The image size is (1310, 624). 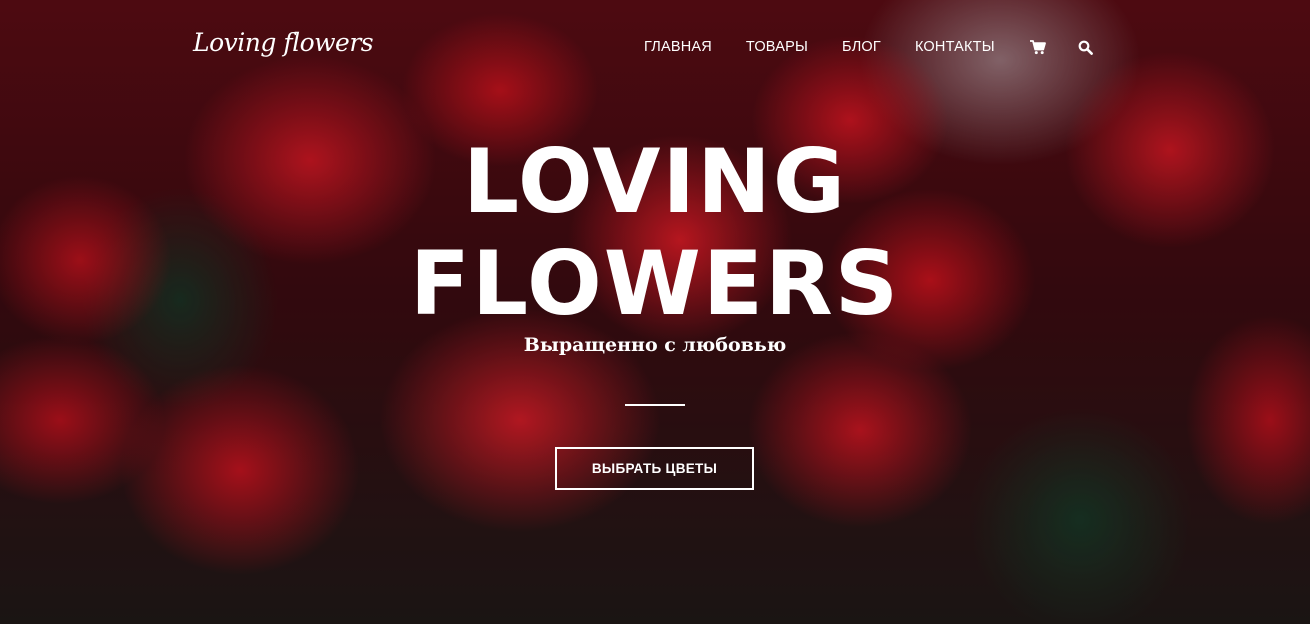 What do you see at coordinates (654, 468) in the screenshot?
I see `choose-flowers-button: ВЫБРАТЬ ЦВЕТЫ` at bounding box center [654, 468].